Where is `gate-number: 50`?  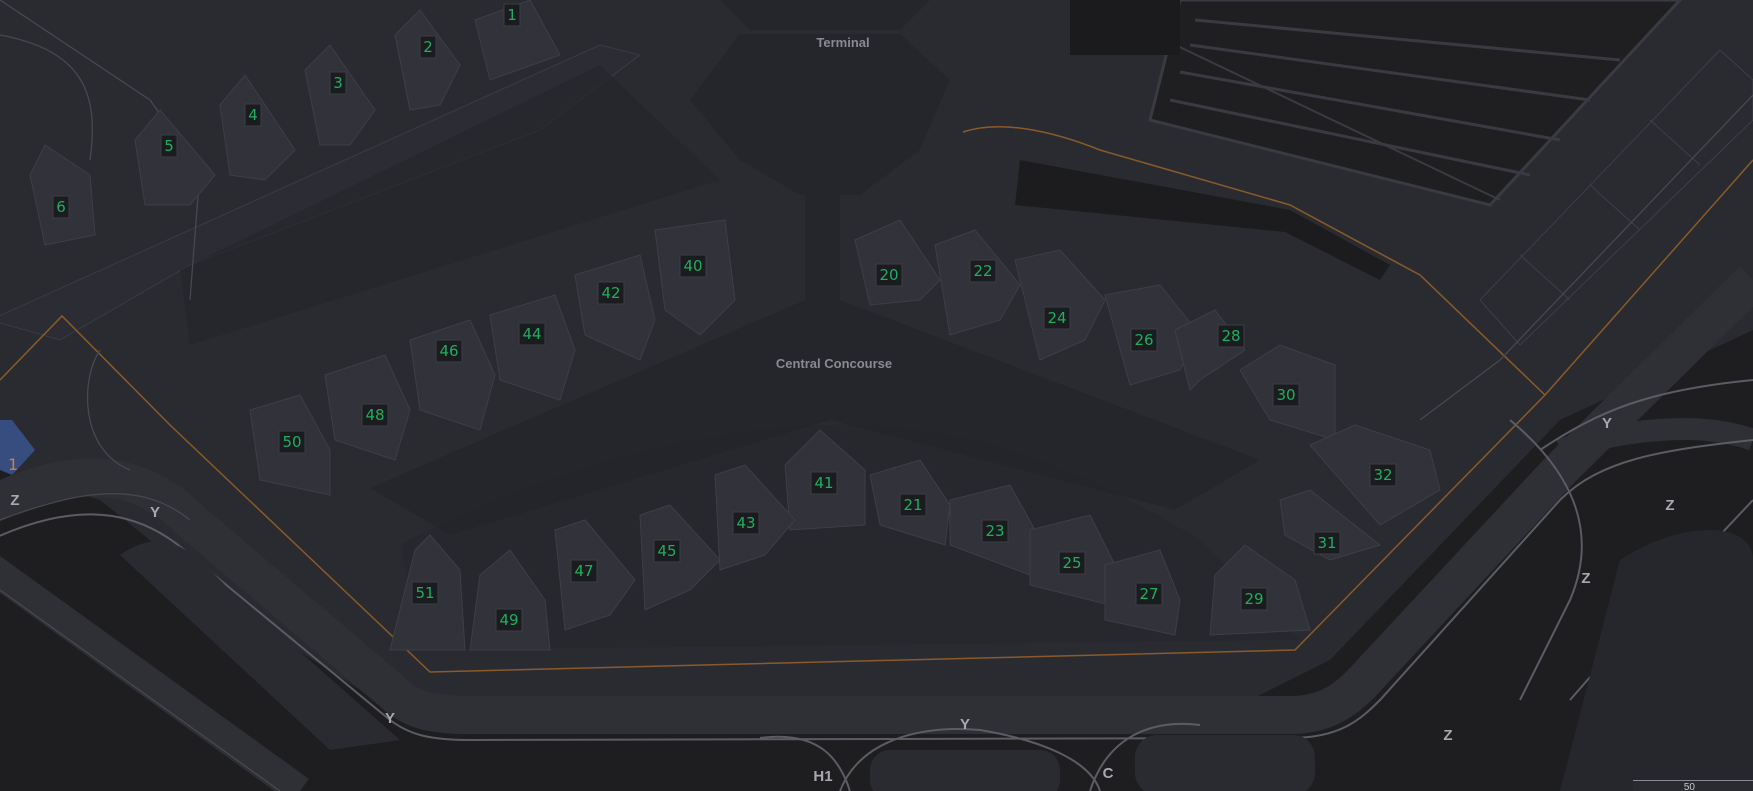
gate-number: 50 is located at coordinates (291, 442).